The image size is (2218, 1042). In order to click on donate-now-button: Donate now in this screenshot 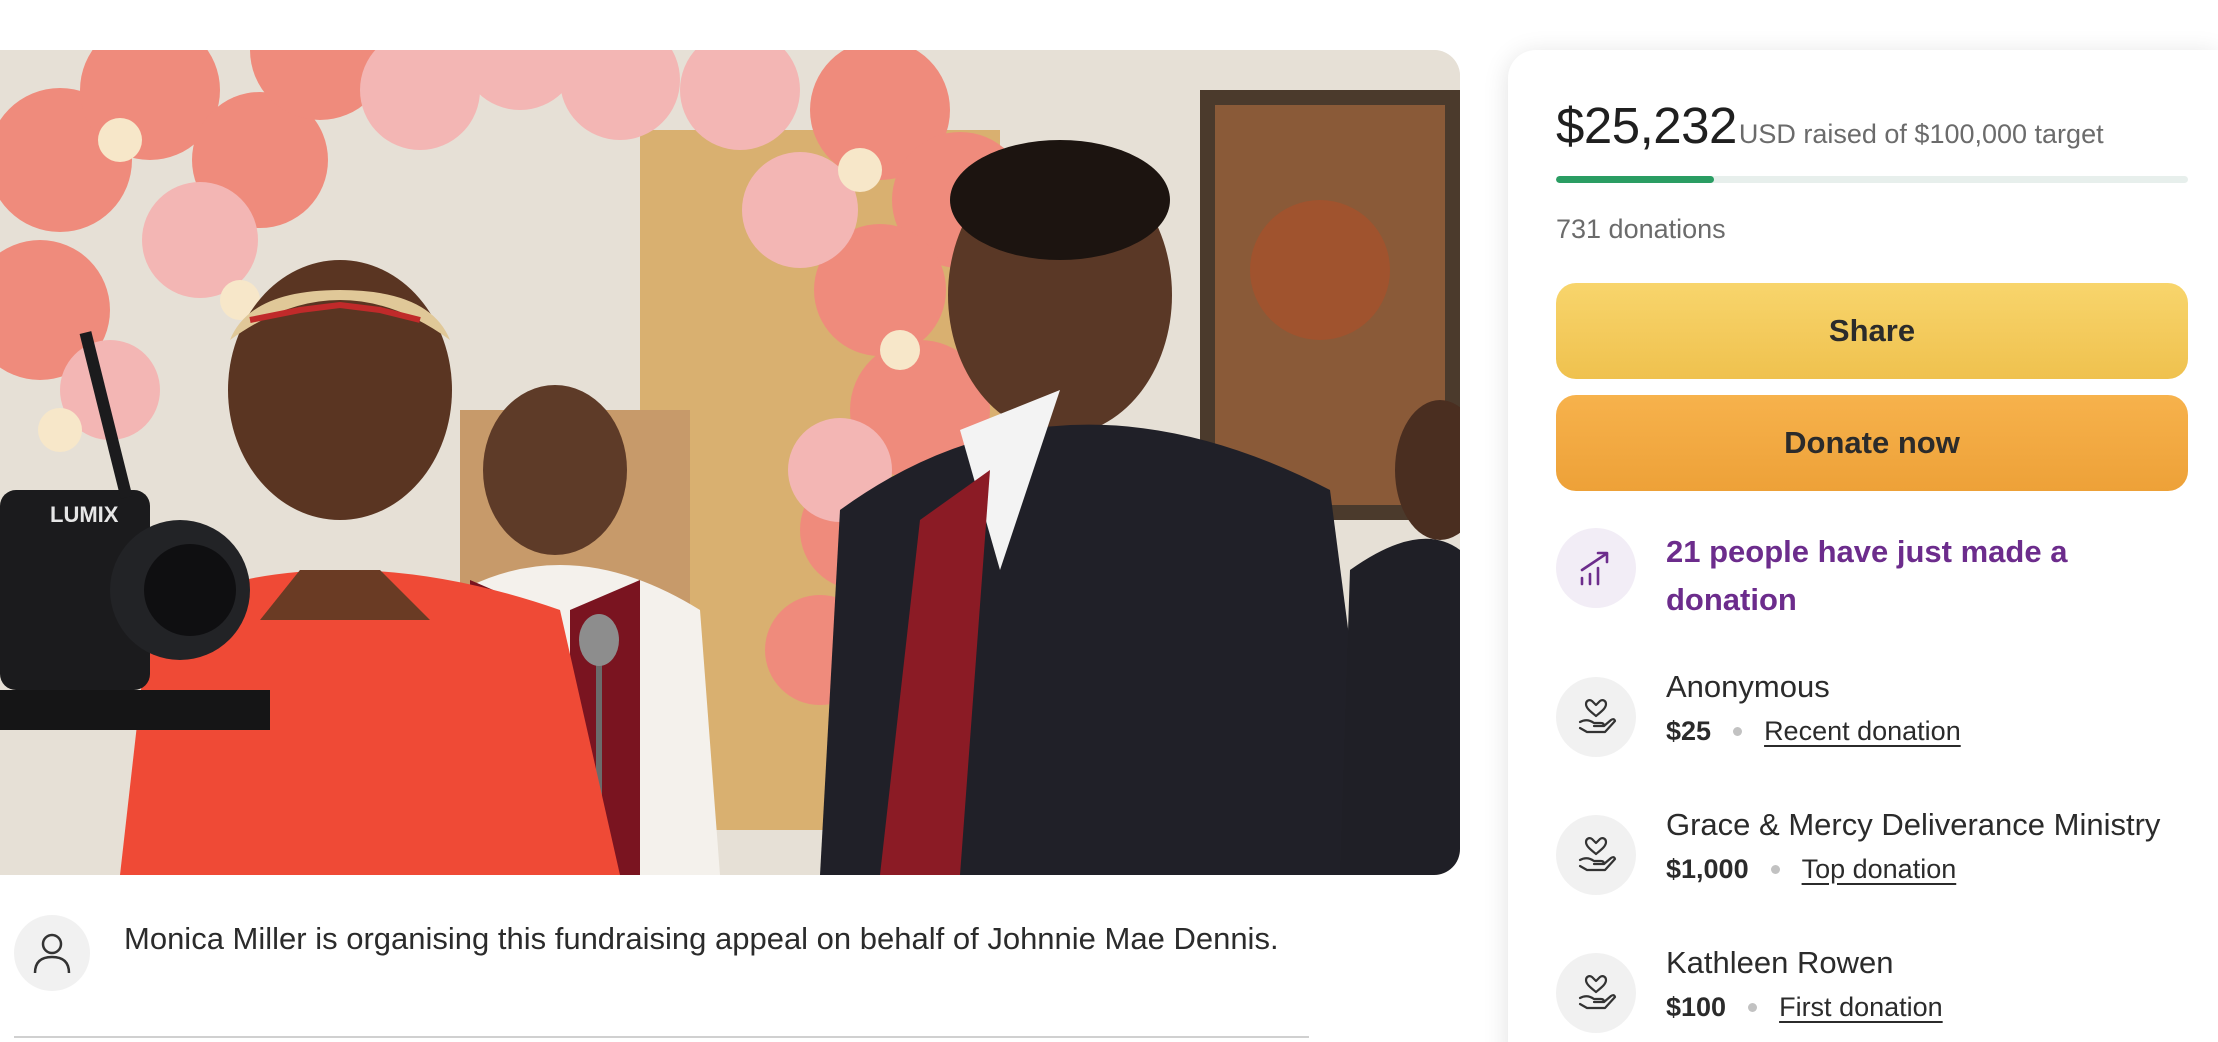, I will do `click(1872, 443)`.